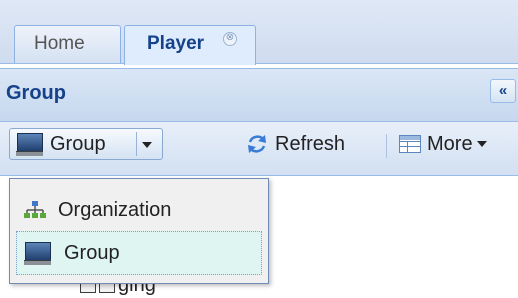 The width and height of the screenshot is (518, 298). I want to click on more-button: More, so click(443, 144).